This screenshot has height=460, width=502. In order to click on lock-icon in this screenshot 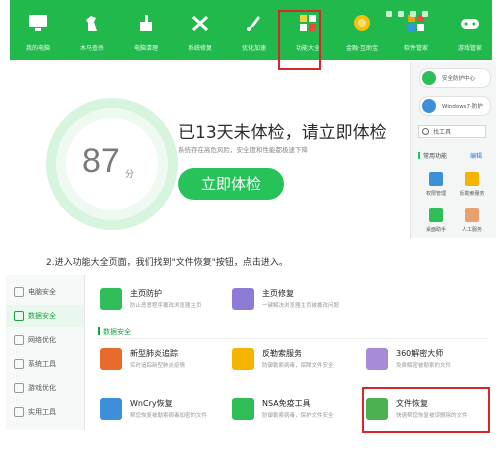, I will do `click(111, 299)`.